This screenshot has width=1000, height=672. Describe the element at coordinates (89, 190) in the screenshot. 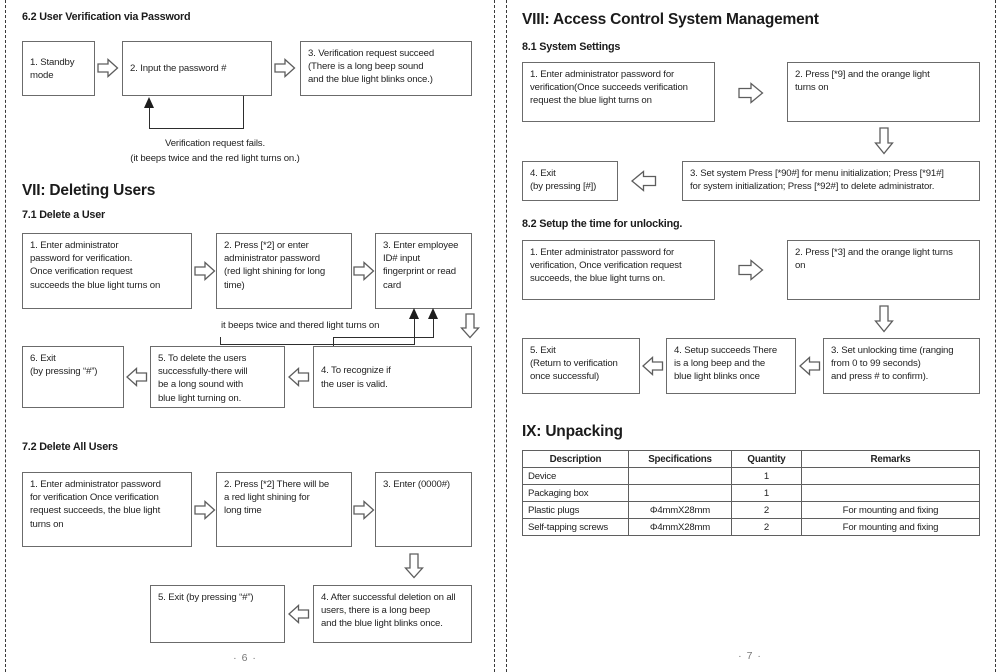

I see `heading-vii: VII: Deleting Users` at that location.